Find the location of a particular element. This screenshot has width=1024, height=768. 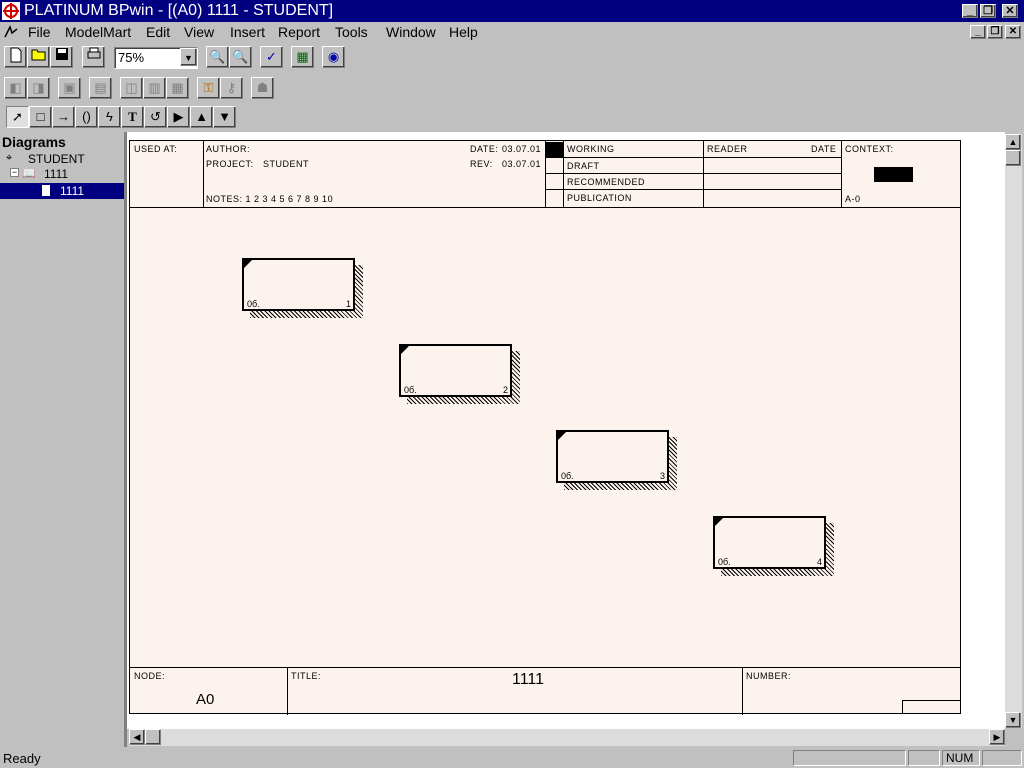

context-box is located at coordinates (893, 174).